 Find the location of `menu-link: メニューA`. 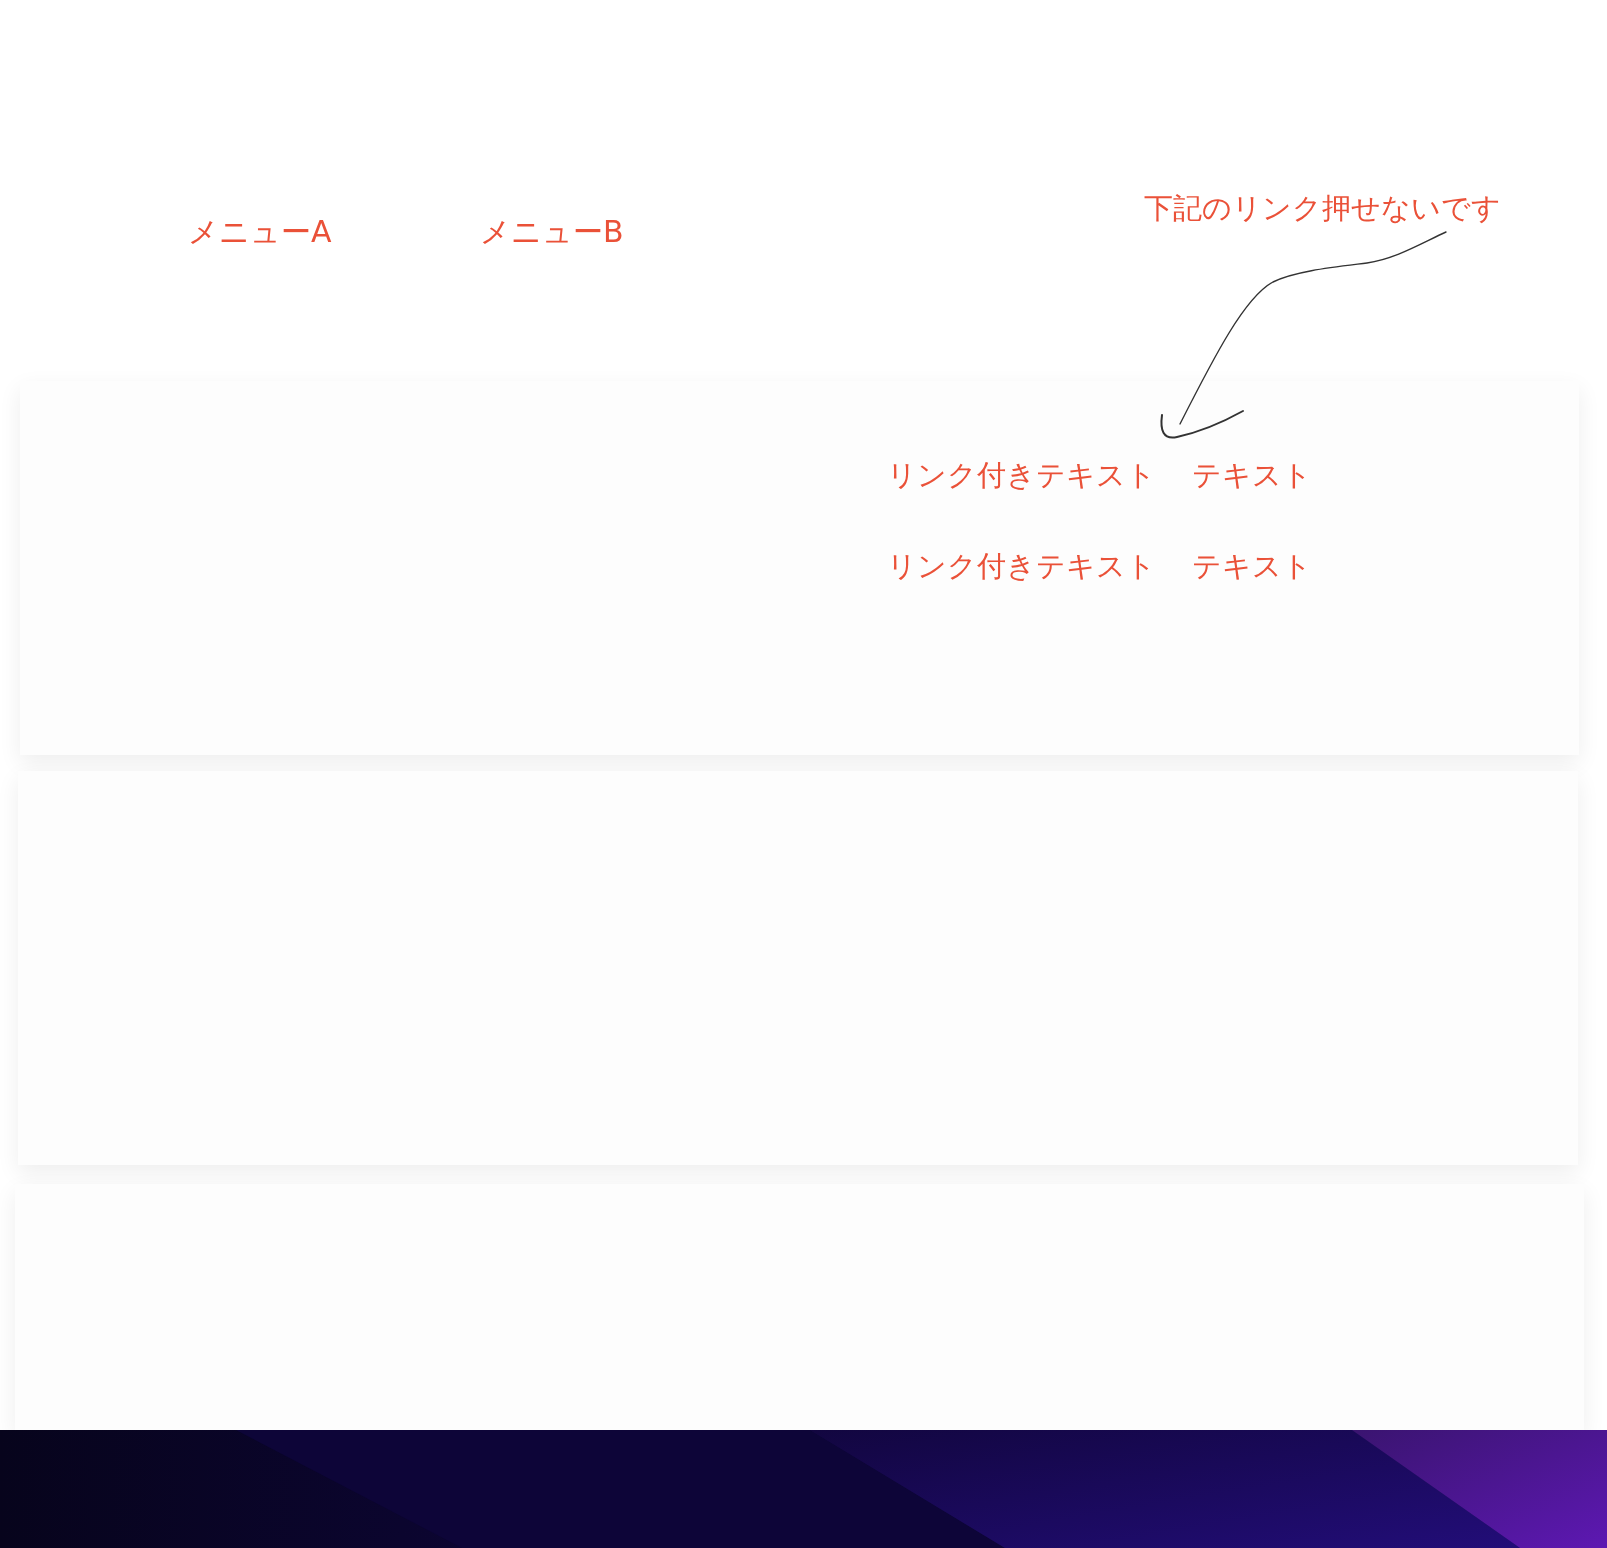

menu-link: メニューA is located at coordinates (260, 231).